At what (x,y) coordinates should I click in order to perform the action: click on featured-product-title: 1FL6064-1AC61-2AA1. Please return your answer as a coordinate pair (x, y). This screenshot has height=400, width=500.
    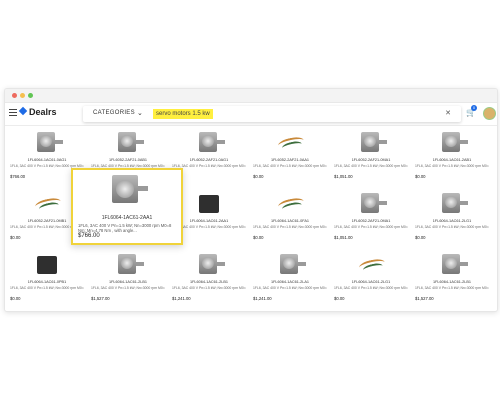
    Looking at the image, I should click on (127, 218).